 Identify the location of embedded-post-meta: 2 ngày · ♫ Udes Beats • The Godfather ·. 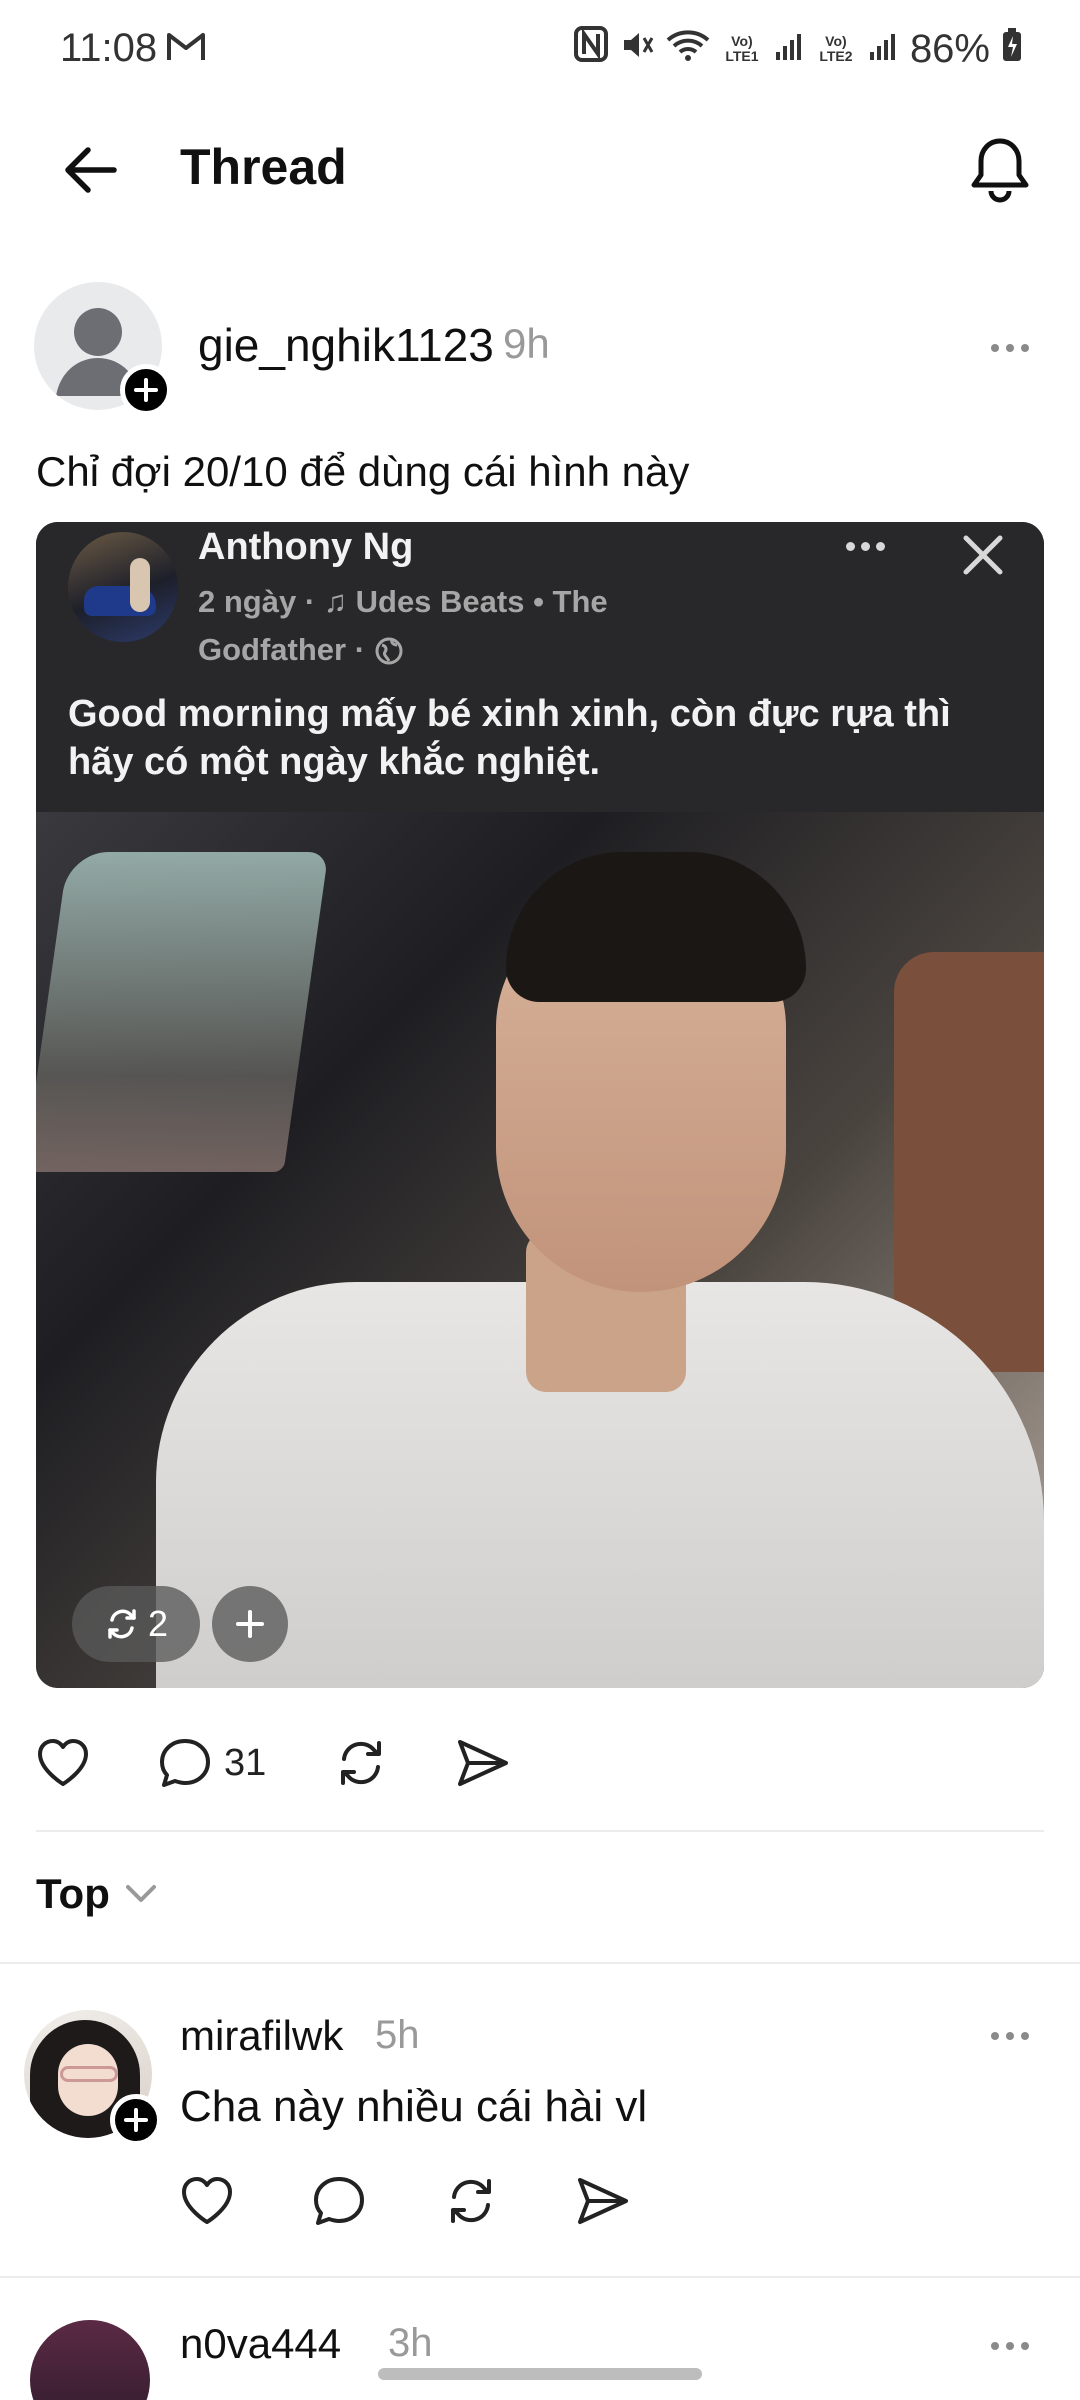
(458, 626).